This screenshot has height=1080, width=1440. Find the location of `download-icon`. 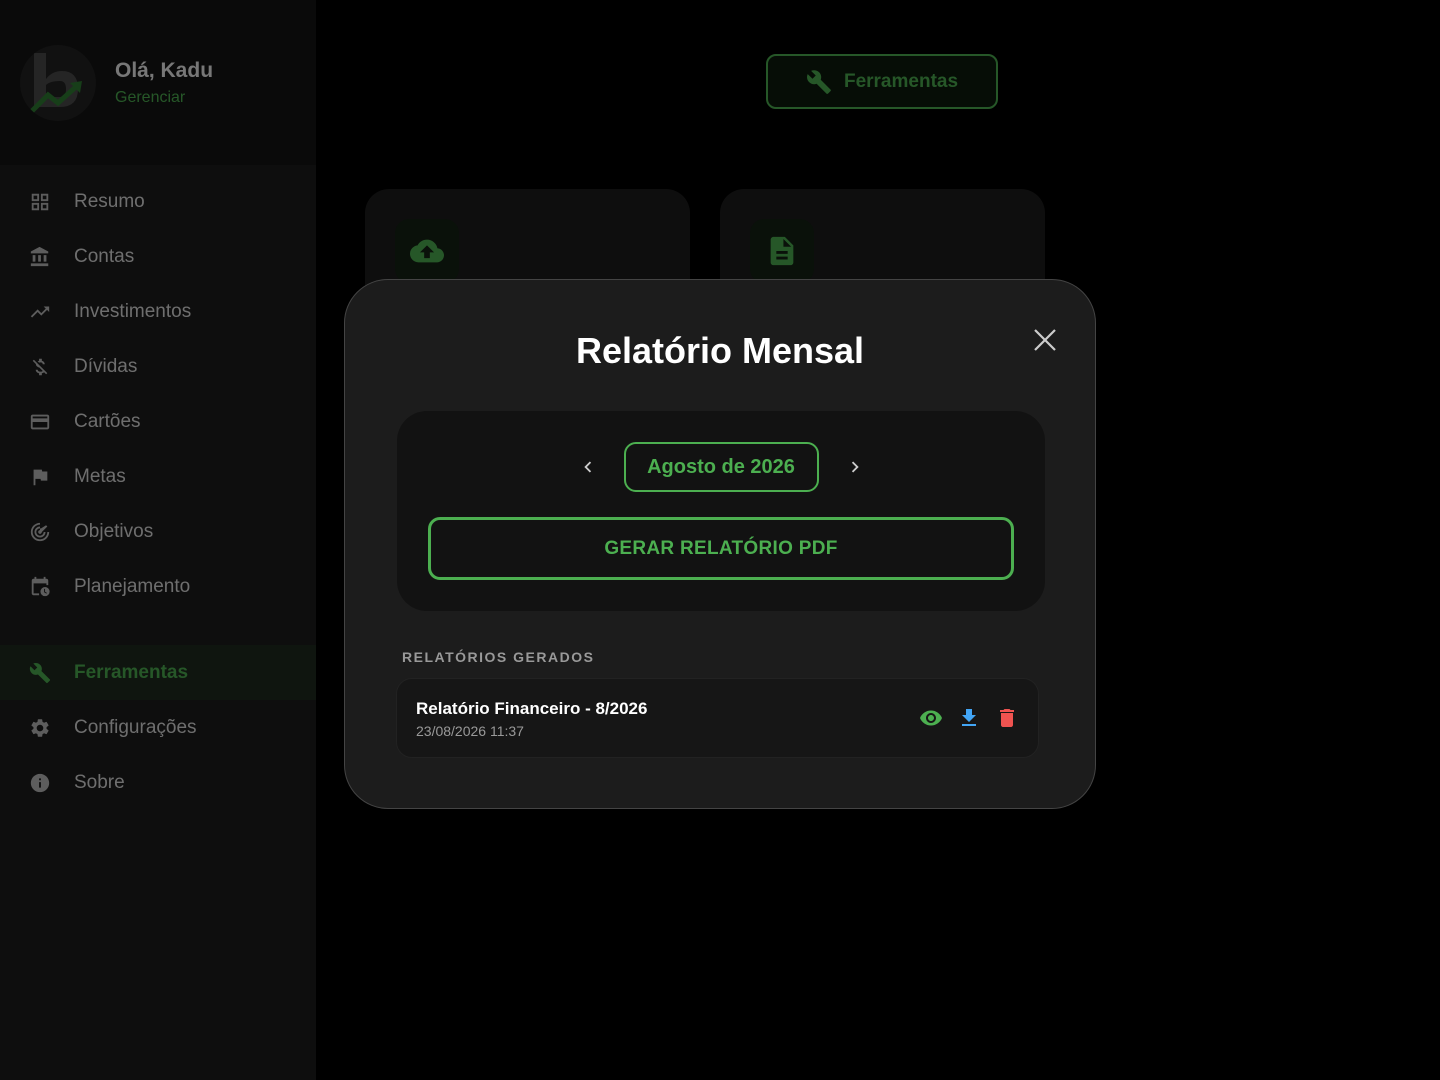

download-icon is located at coordinates (969, 717).